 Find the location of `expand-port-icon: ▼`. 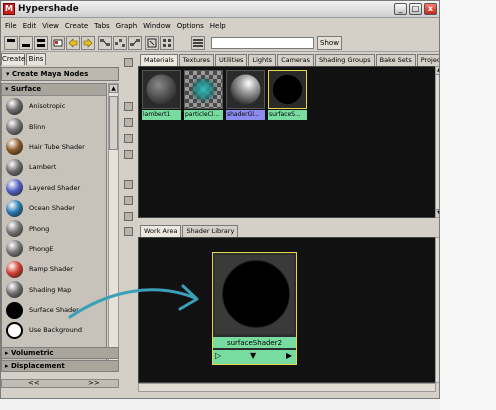

expand-port-icon: ▼ is located at coordinates (253, 355).